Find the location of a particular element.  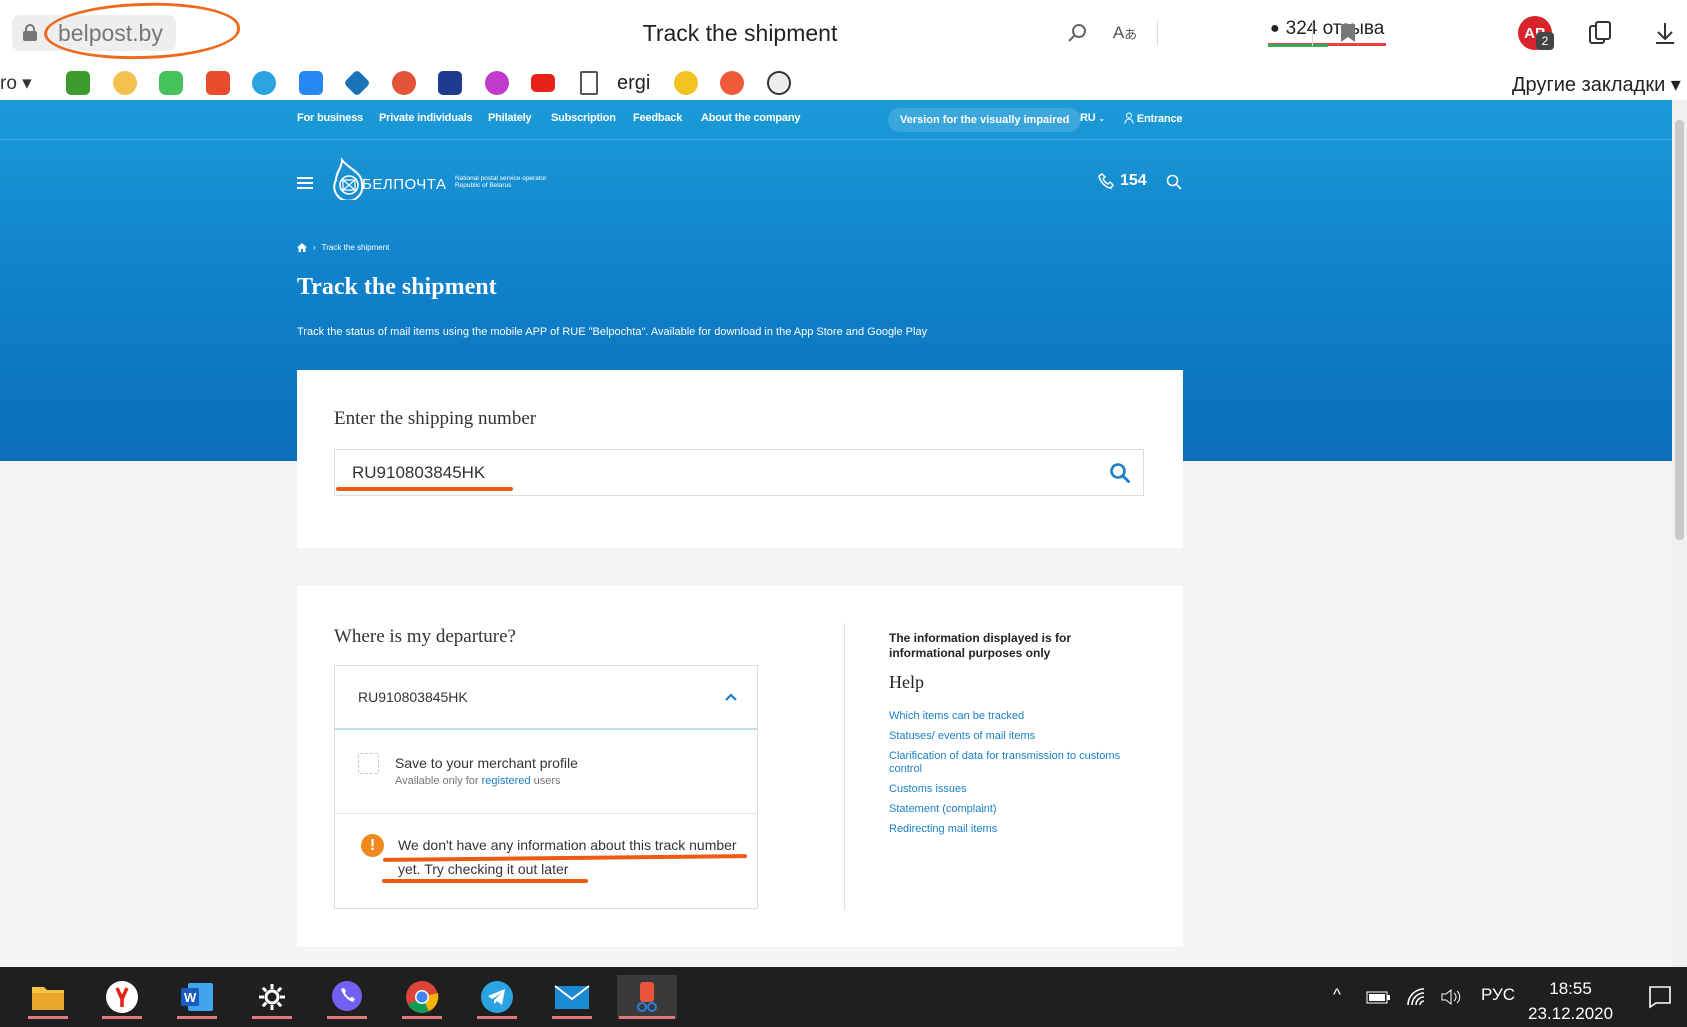

bookmark-smile-icon is located at coordinates (686, 83).